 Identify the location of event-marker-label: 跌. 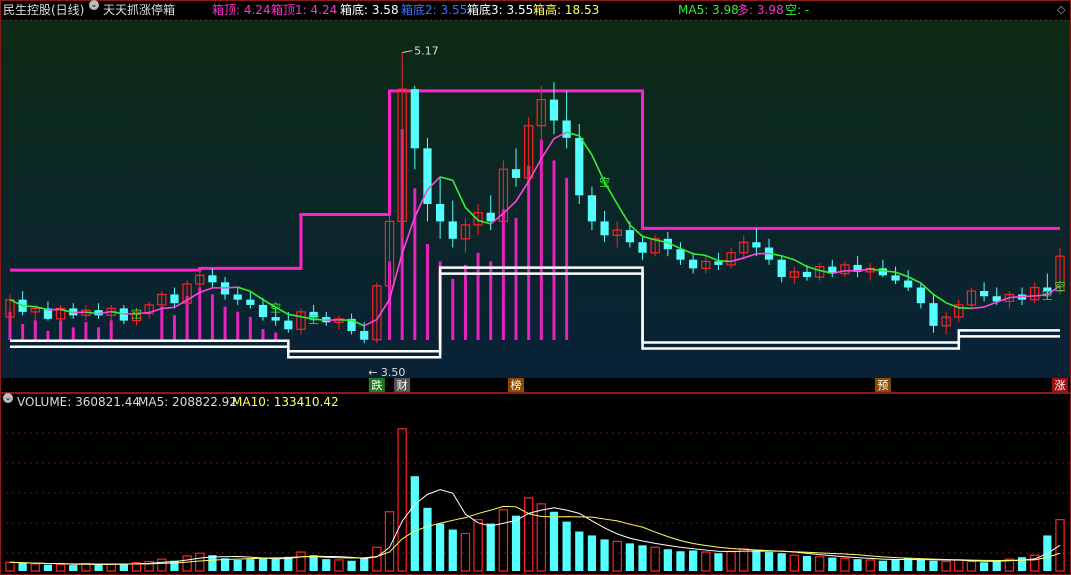
(376, 385).